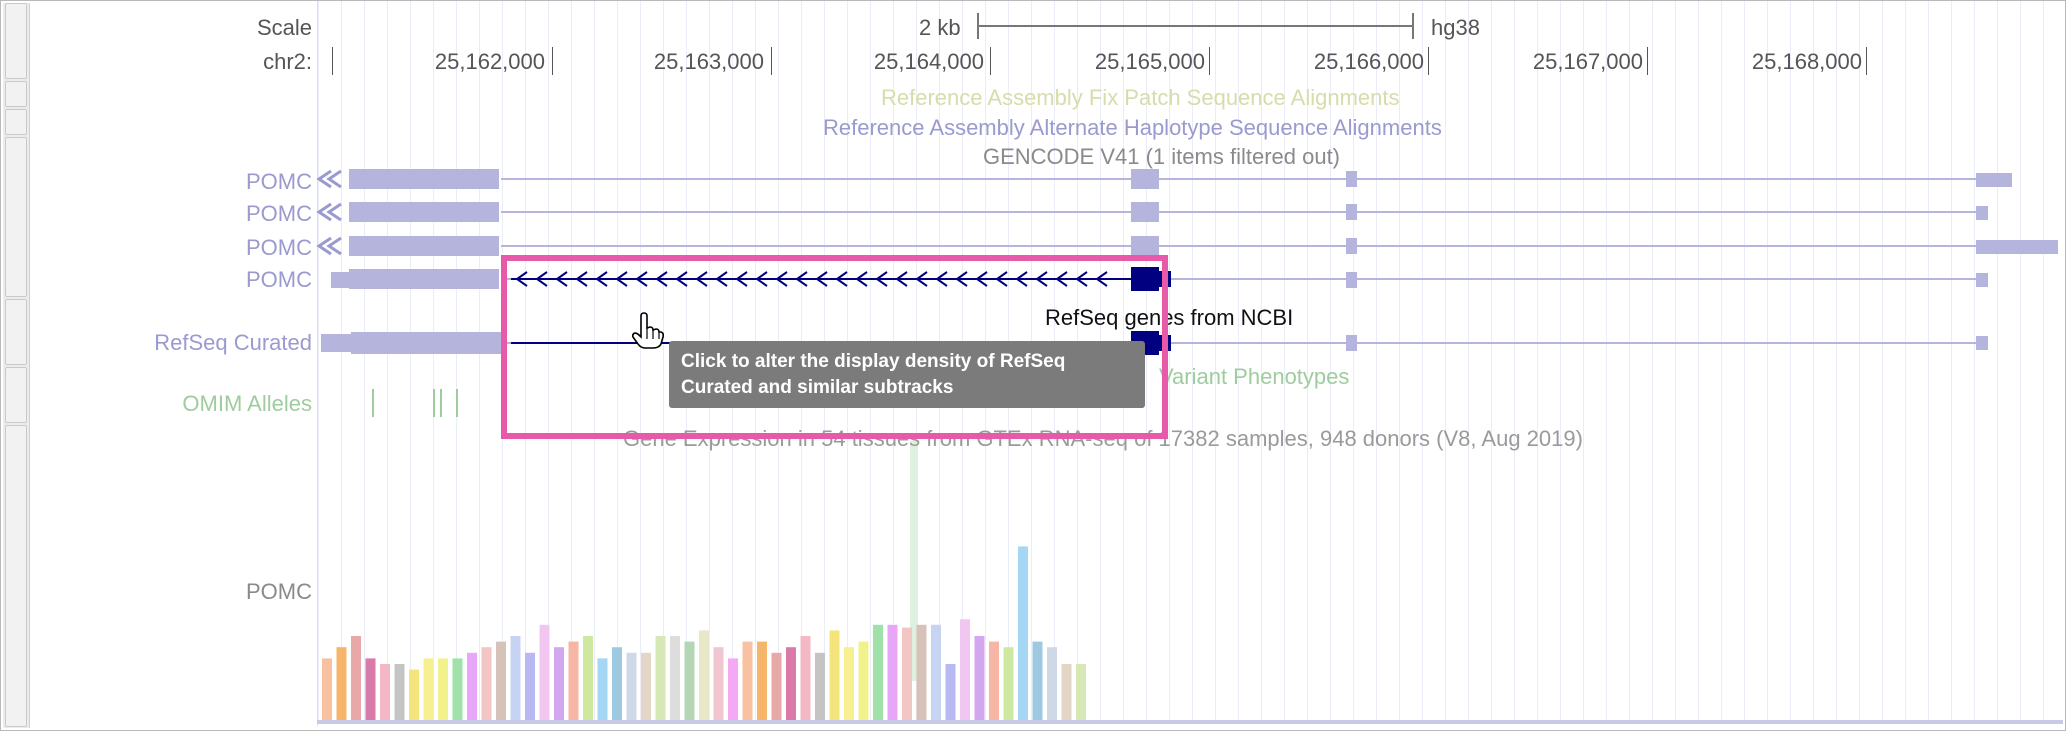 This screenshot has width=2066, height=732. Describe the element at coordinates (817, 387) in the screenshot. I see `tooltip-line-2: Curated and similar subtracks` at that location.